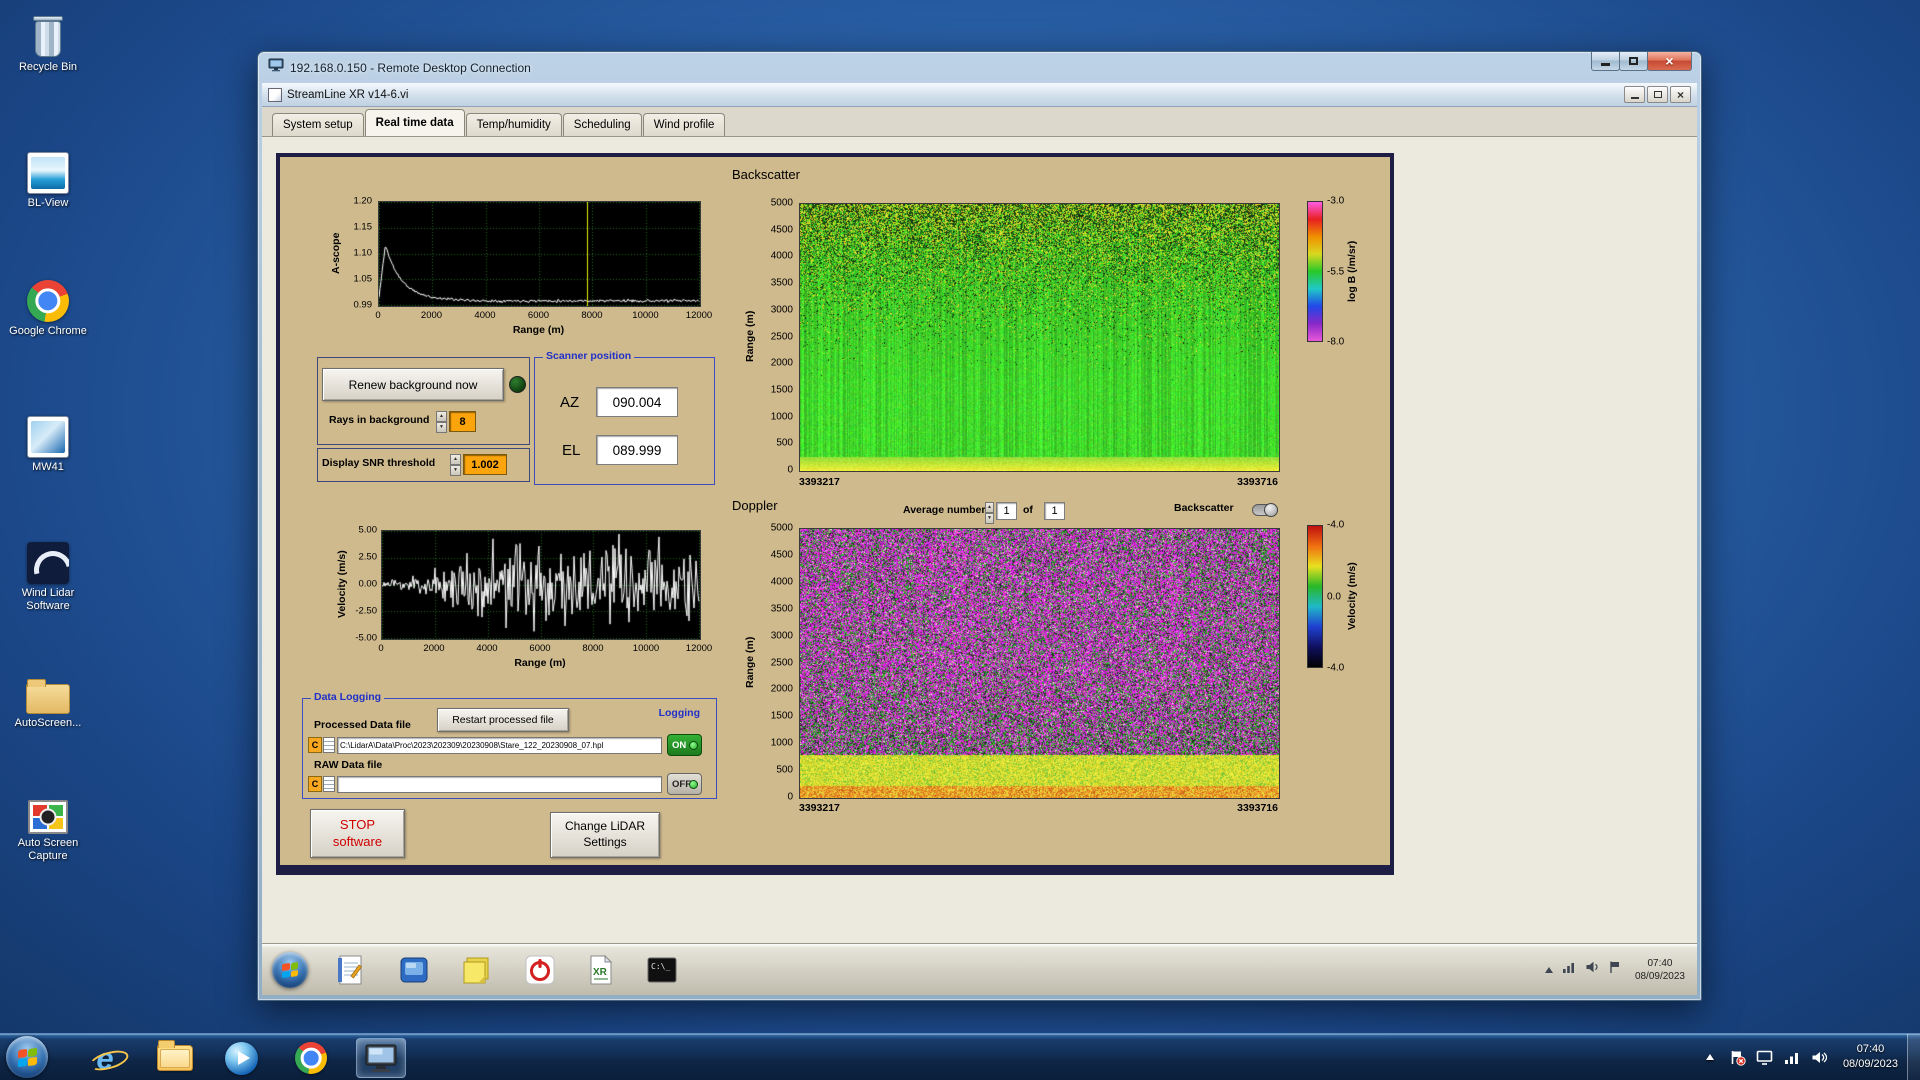 This screenshot has width=1920, height=1080. I want to click on change-lidar-settings-button: Change LiDAR Settings, so click(605, 835).